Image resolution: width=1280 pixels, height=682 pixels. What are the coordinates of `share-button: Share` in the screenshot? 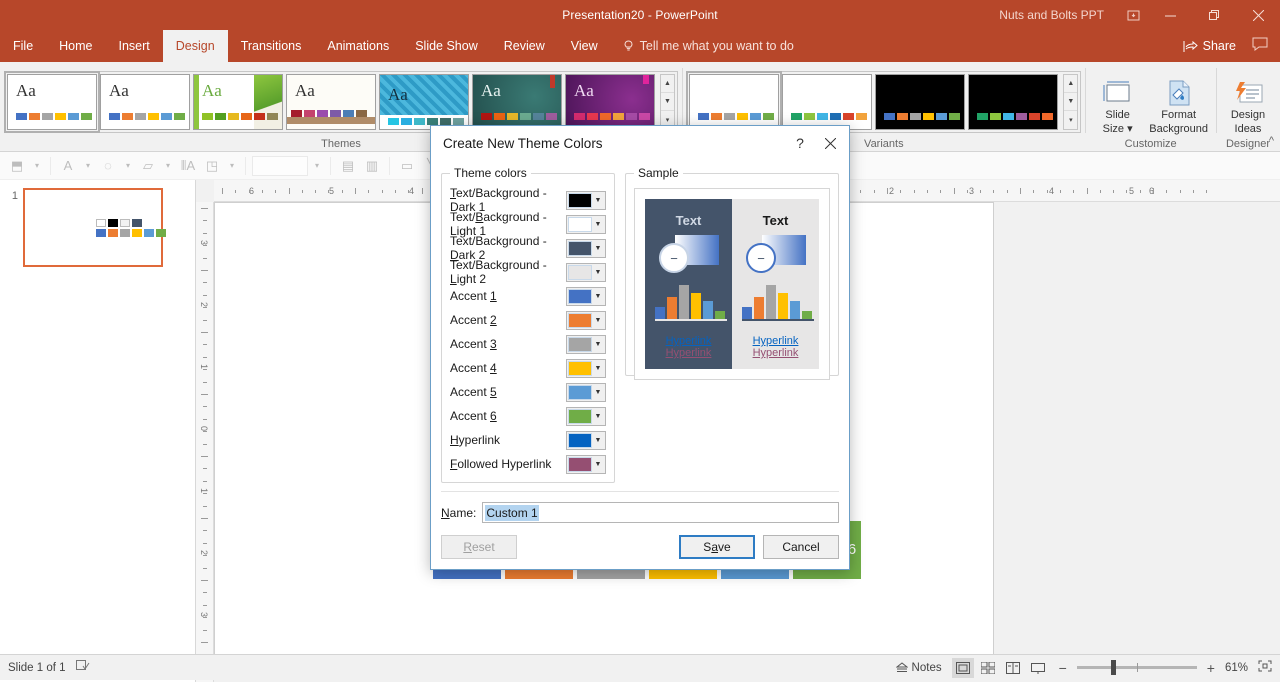 It's located at (1209, 46).